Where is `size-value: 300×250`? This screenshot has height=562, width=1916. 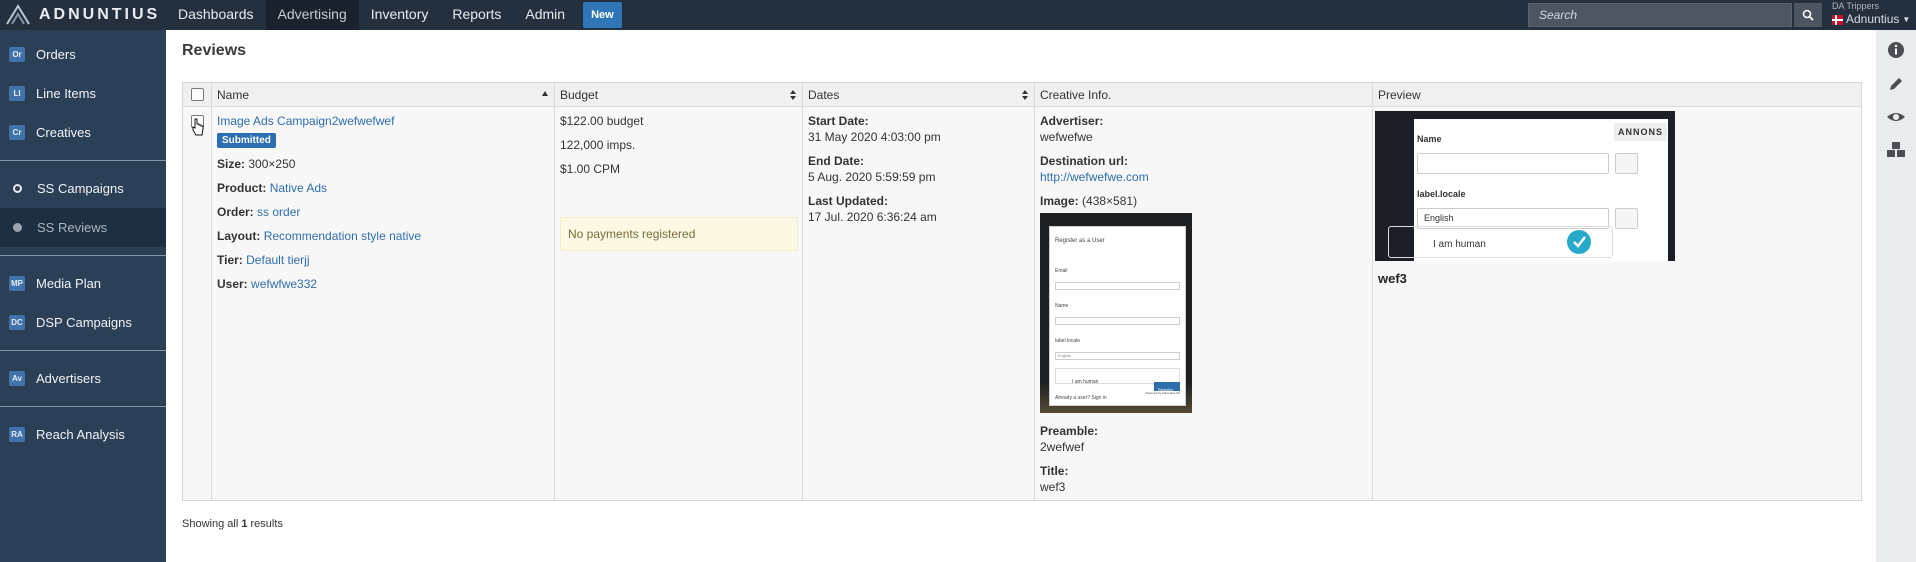
size-value: 300×250 is located at coordinates (272, 164).